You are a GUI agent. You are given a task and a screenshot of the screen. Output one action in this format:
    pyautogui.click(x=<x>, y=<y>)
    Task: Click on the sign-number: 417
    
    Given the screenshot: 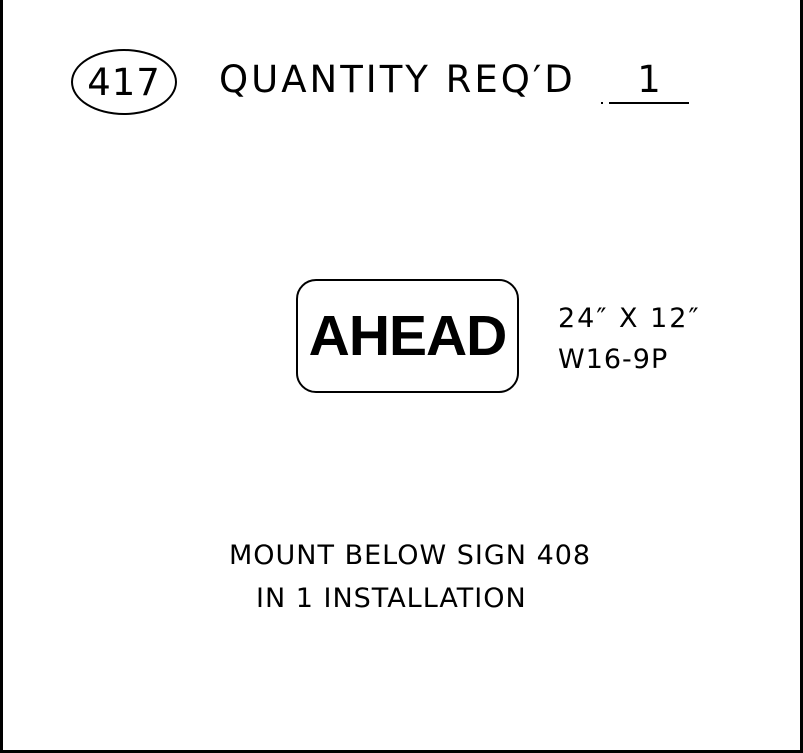 What is the action you would take?
    pyautogui.click(x=124, y=82)
    